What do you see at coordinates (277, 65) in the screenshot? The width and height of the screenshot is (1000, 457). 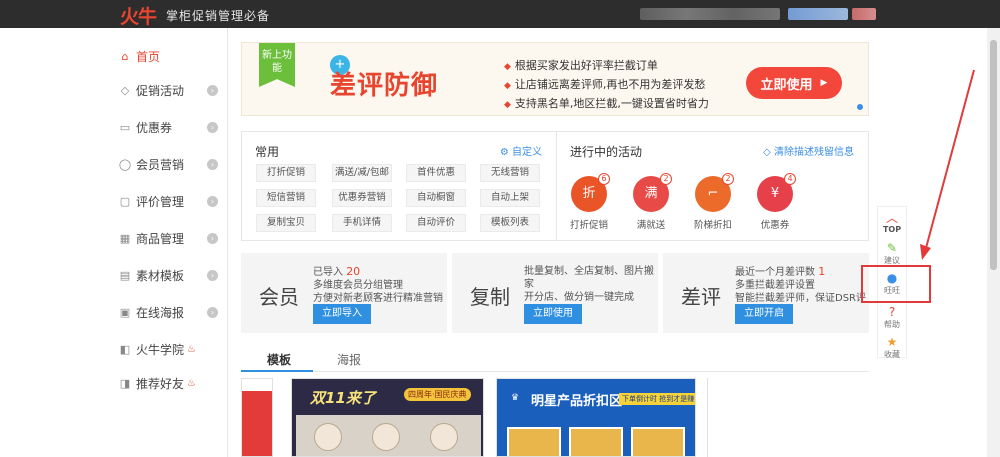 I see `new-feature-flag: 新上功能` at bounding box center [277, 65].